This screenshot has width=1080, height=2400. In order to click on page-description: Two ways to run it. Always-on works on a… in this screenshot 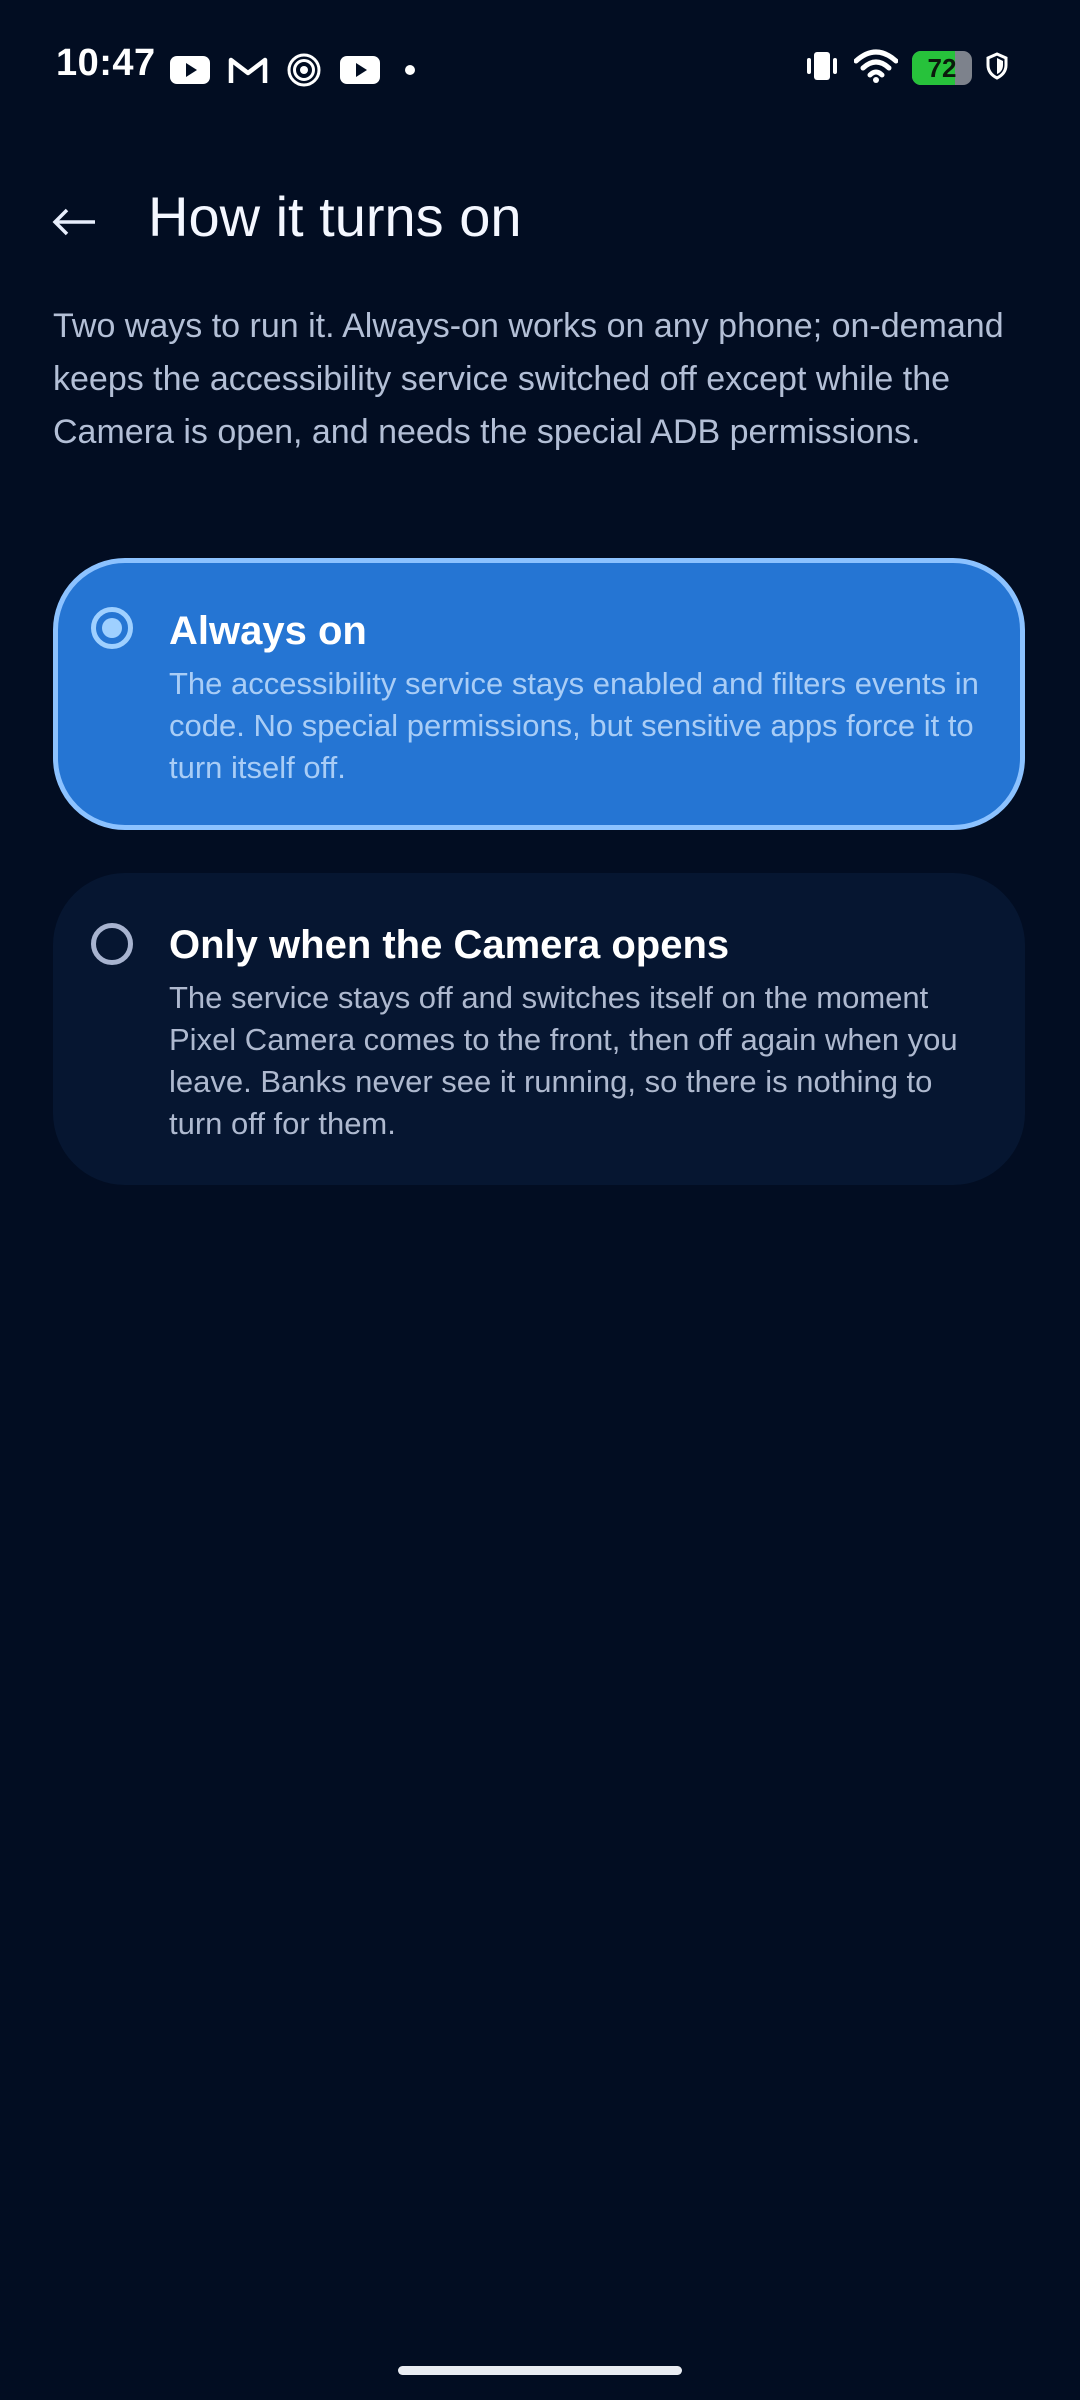, I will do `click(528, 379)`.